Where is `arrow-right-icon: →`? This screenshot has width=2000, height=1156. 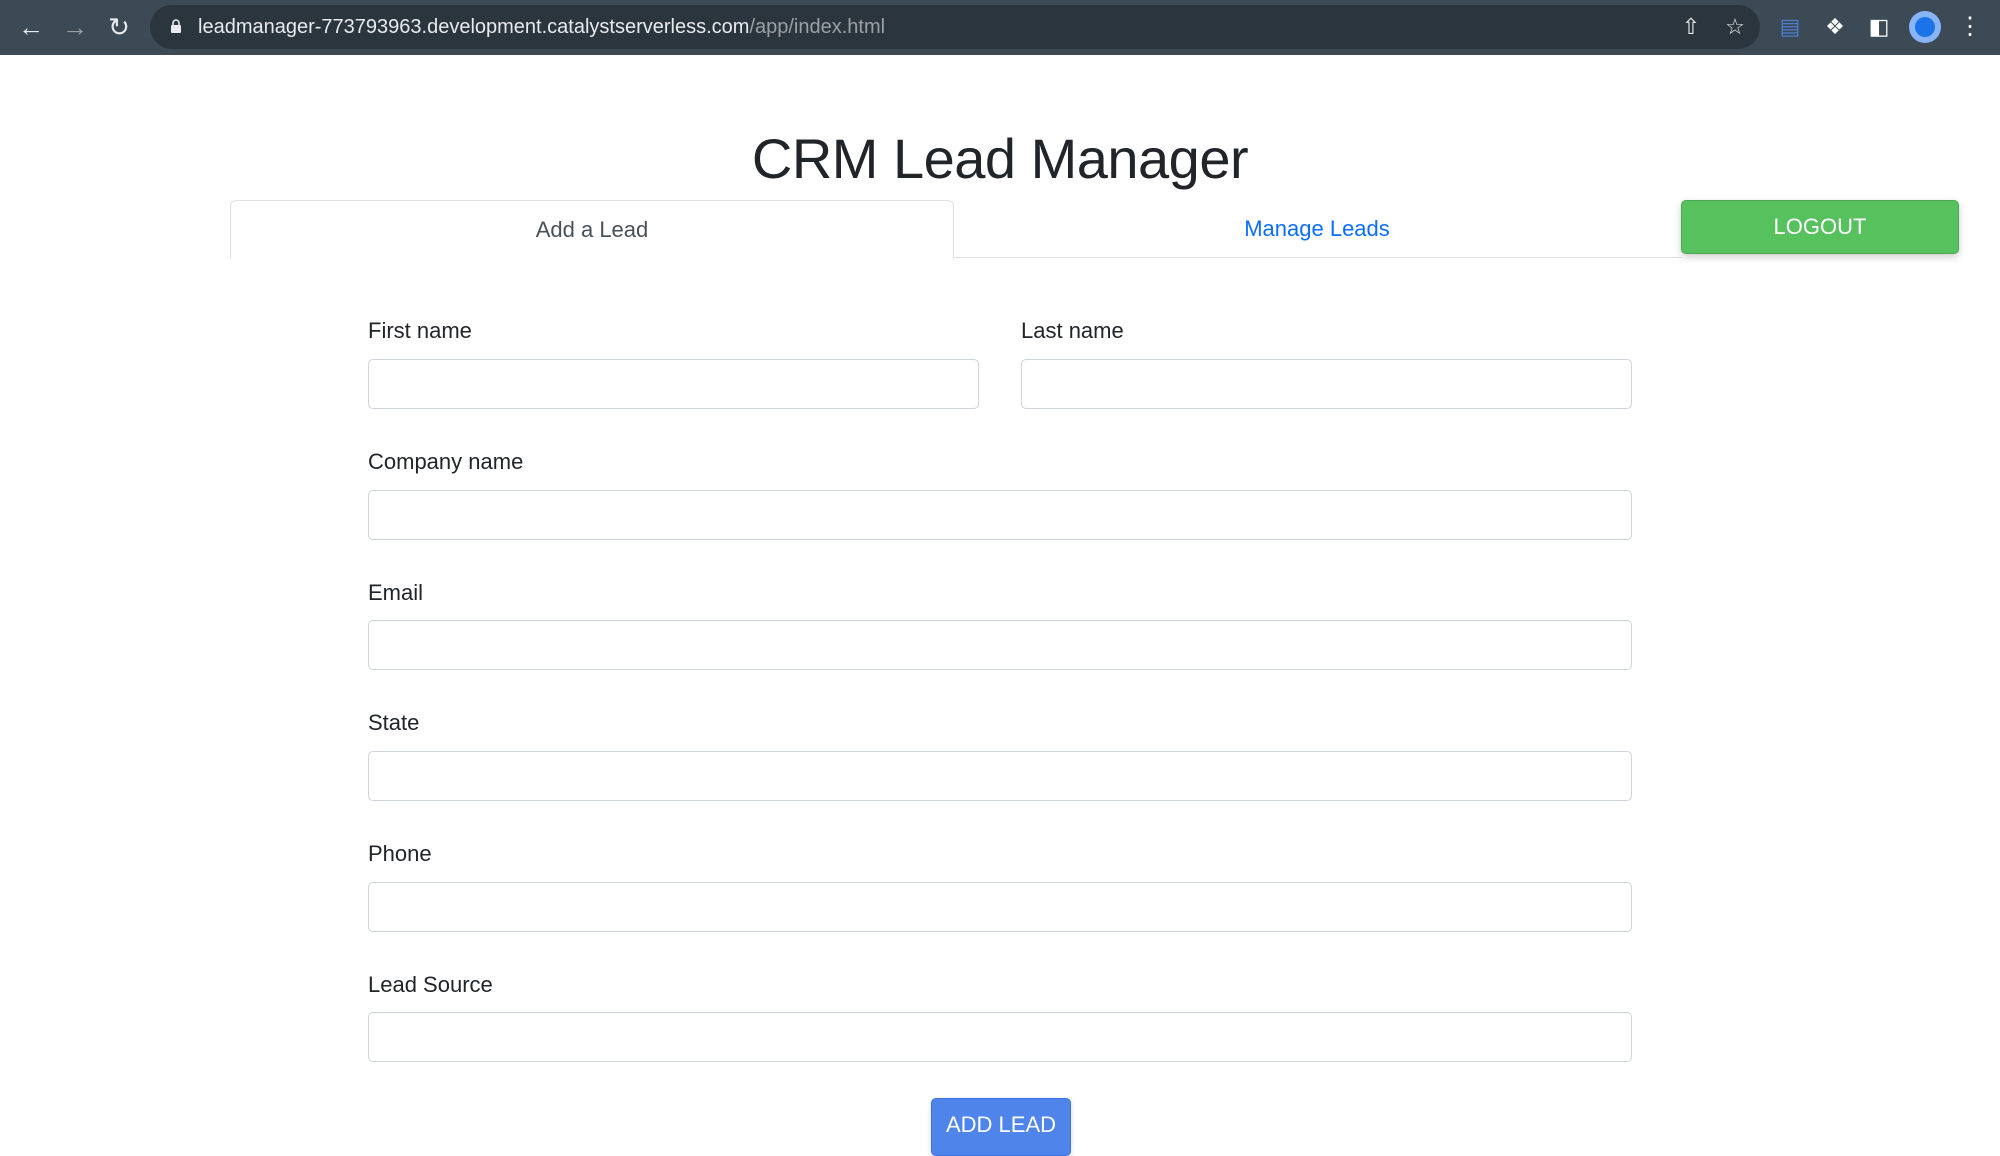 arrow-right-icon: → is located at coordinates (75, 27).